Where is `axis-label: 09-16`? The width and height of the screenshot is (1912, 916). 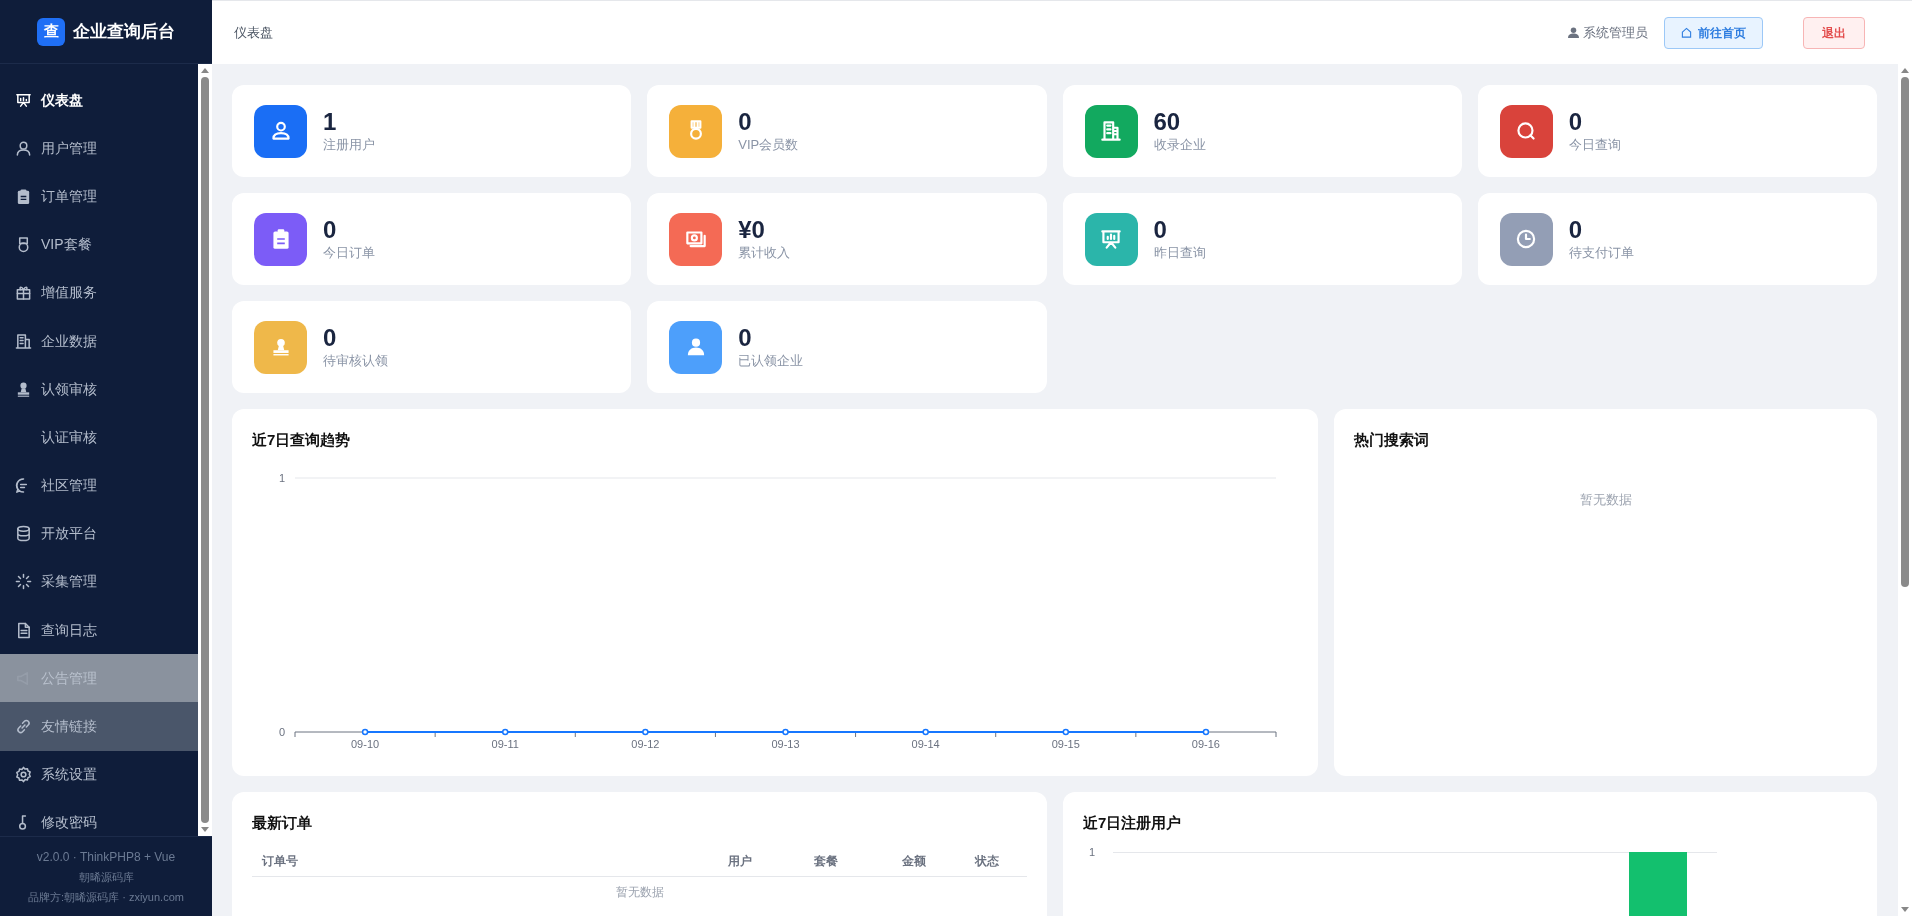 axis-label: 09-16 is located at coordinates (1205, 743).